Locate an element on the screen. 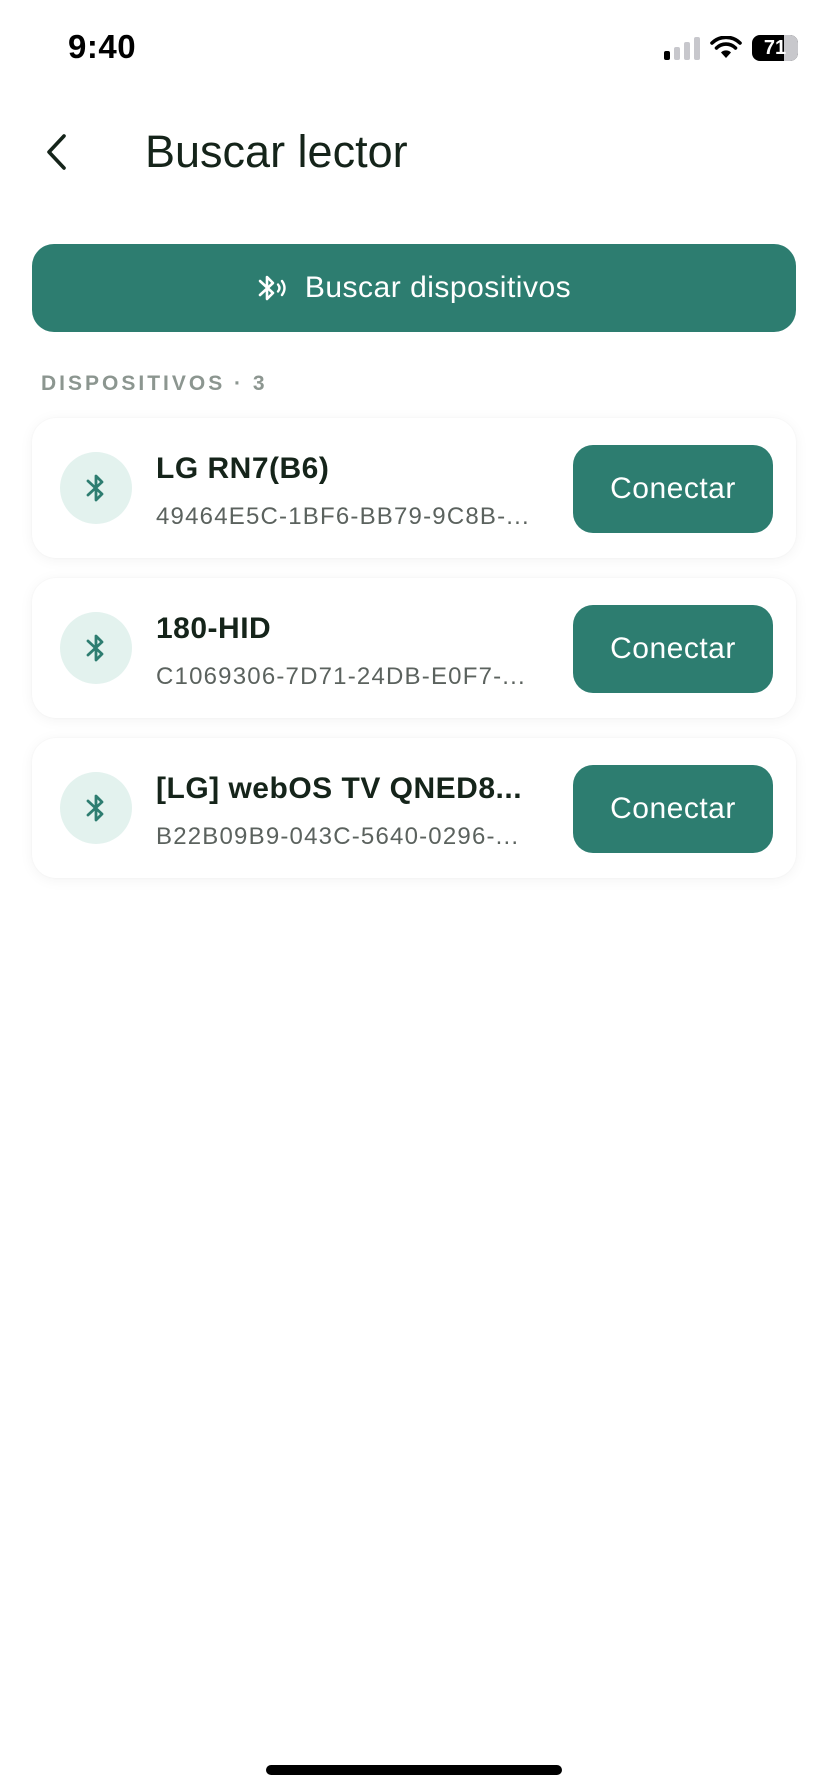 The image size is (828, 1792). chevron-left-icon is located at coordinates (56, 152).